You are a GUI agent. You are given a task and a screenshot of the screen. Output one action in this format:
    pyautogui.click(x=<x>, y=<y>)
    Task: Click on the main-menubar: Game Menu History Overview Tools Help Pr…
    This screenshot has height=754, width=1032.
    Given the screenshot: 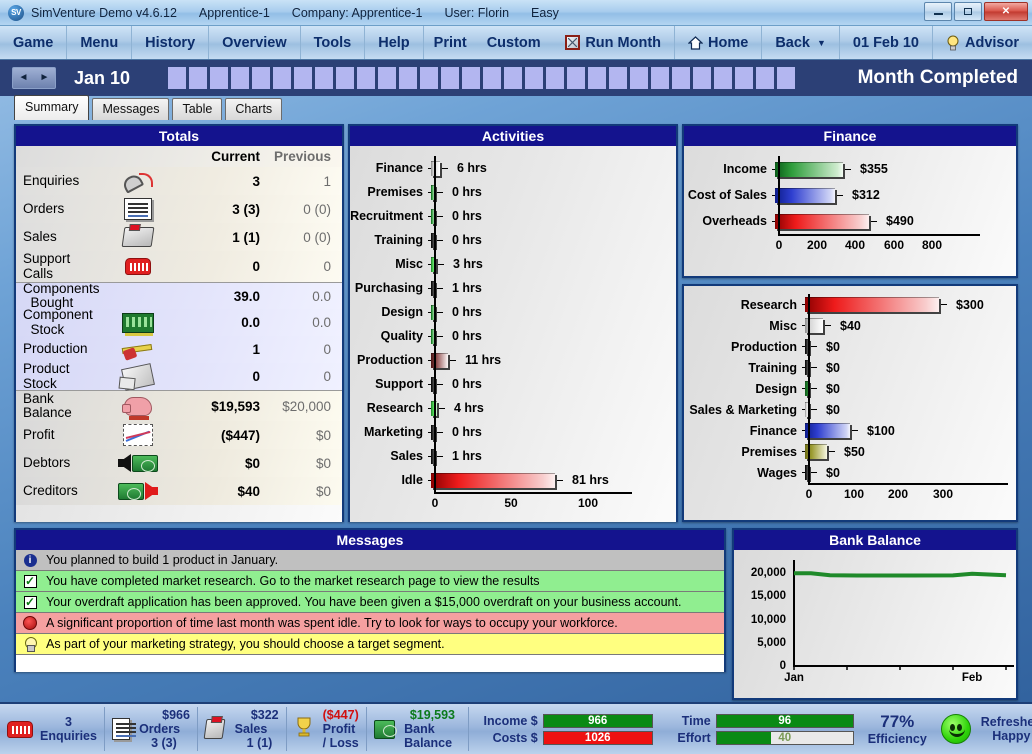 What is the action you would take?
    pyautogui.click(x=516, y=43)
    